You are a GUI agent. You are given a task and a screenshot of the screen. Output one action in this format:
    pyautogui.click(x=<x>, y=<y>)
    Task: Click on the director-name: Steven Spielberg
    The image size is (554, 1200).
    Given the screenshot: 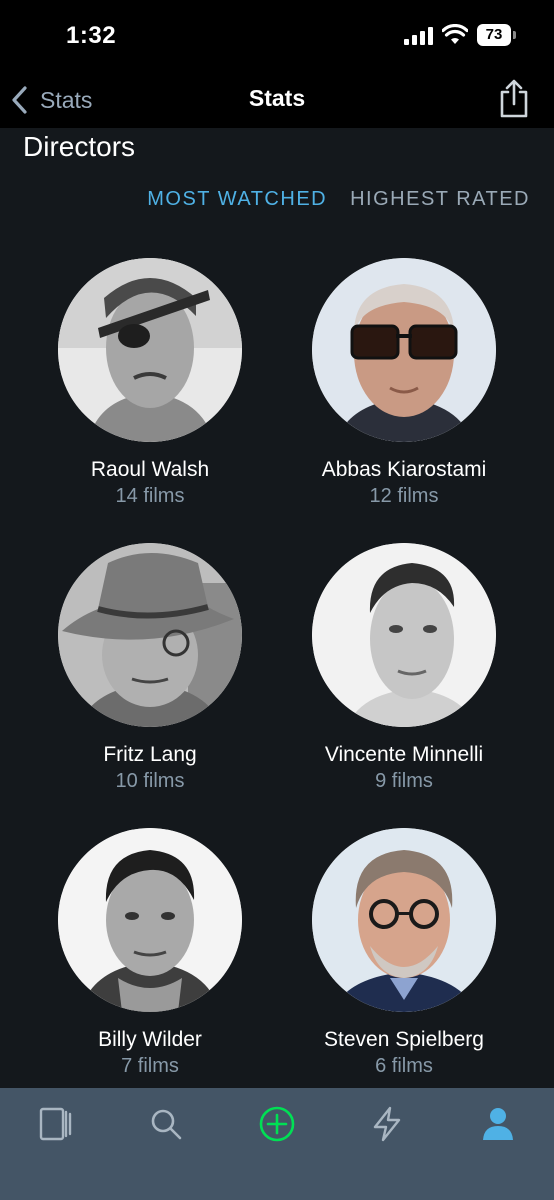 What is the action you would take?
    pyautogui.click(x=404, y=1039)
    